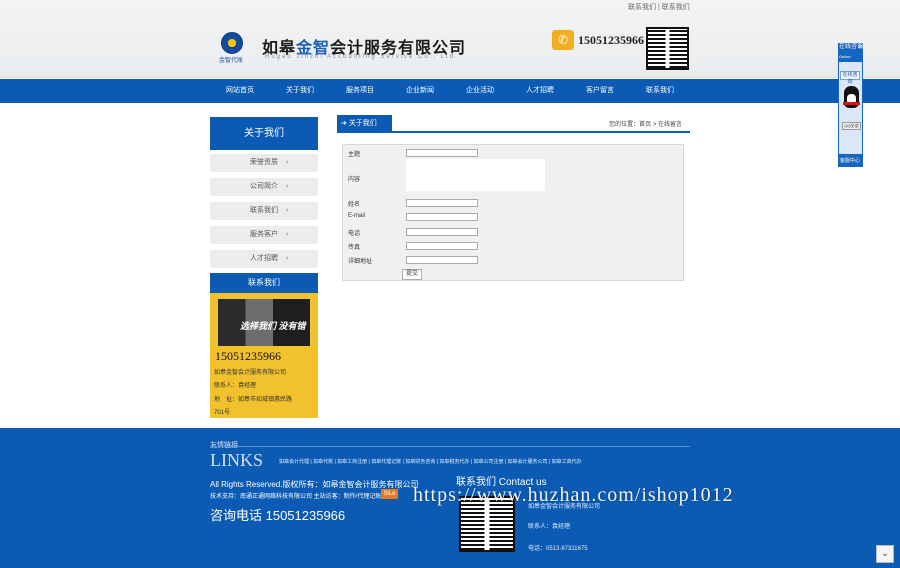 The width and height of the screenshot is (900, 568). Describe the element at coordinates (264, 259) in the screenshot. I see `sidebar-item-jobs: 人才招聘` at that location.